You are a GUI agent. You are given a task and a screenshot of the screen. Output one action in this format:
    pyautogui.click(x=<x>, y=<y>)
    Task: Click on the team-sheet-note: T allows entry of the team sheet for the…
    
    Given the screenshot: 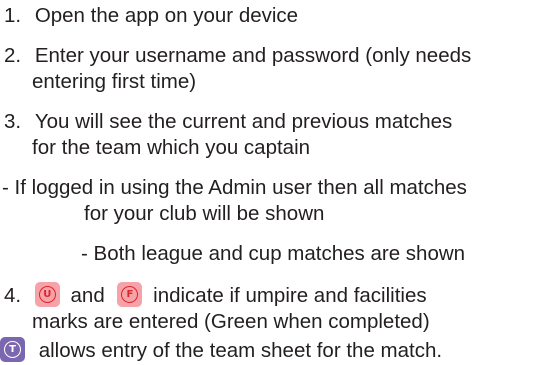 What is the action you would take?
    pyautogui.click(x=221, y=350)
    